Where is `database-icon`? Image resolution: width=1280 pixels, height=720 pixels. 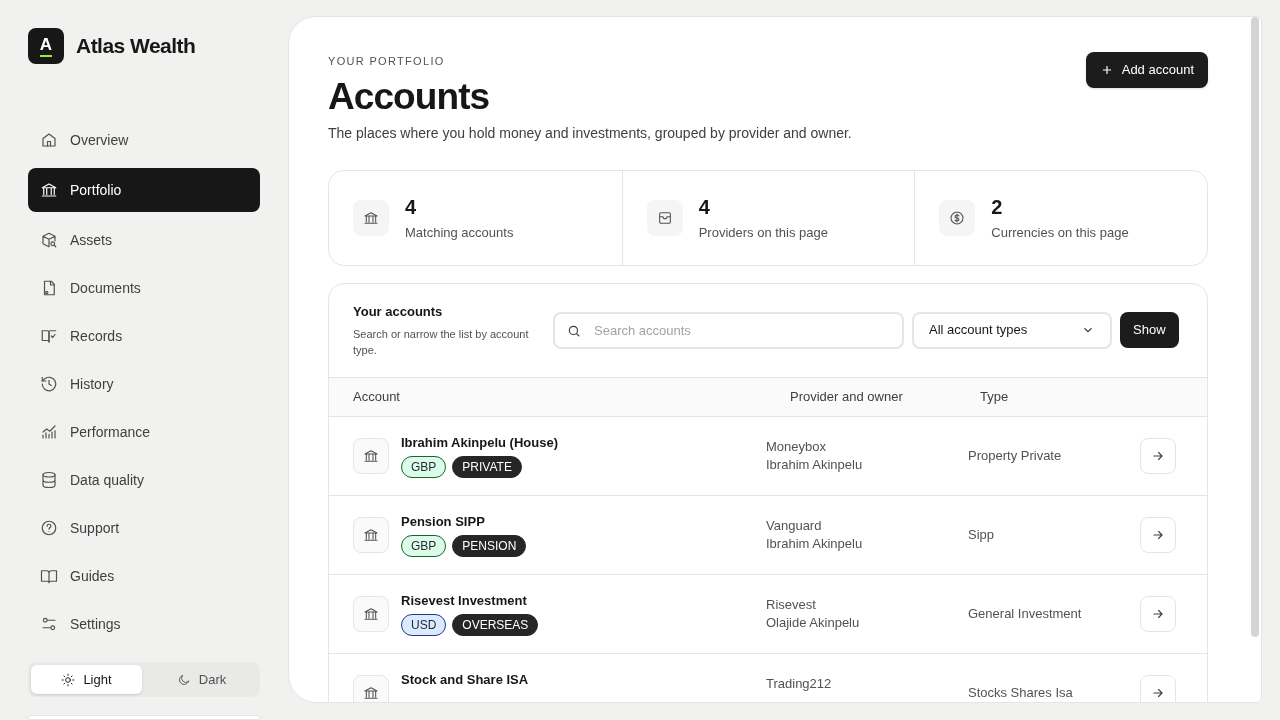
database-icon is located at coordinates (49, 480).